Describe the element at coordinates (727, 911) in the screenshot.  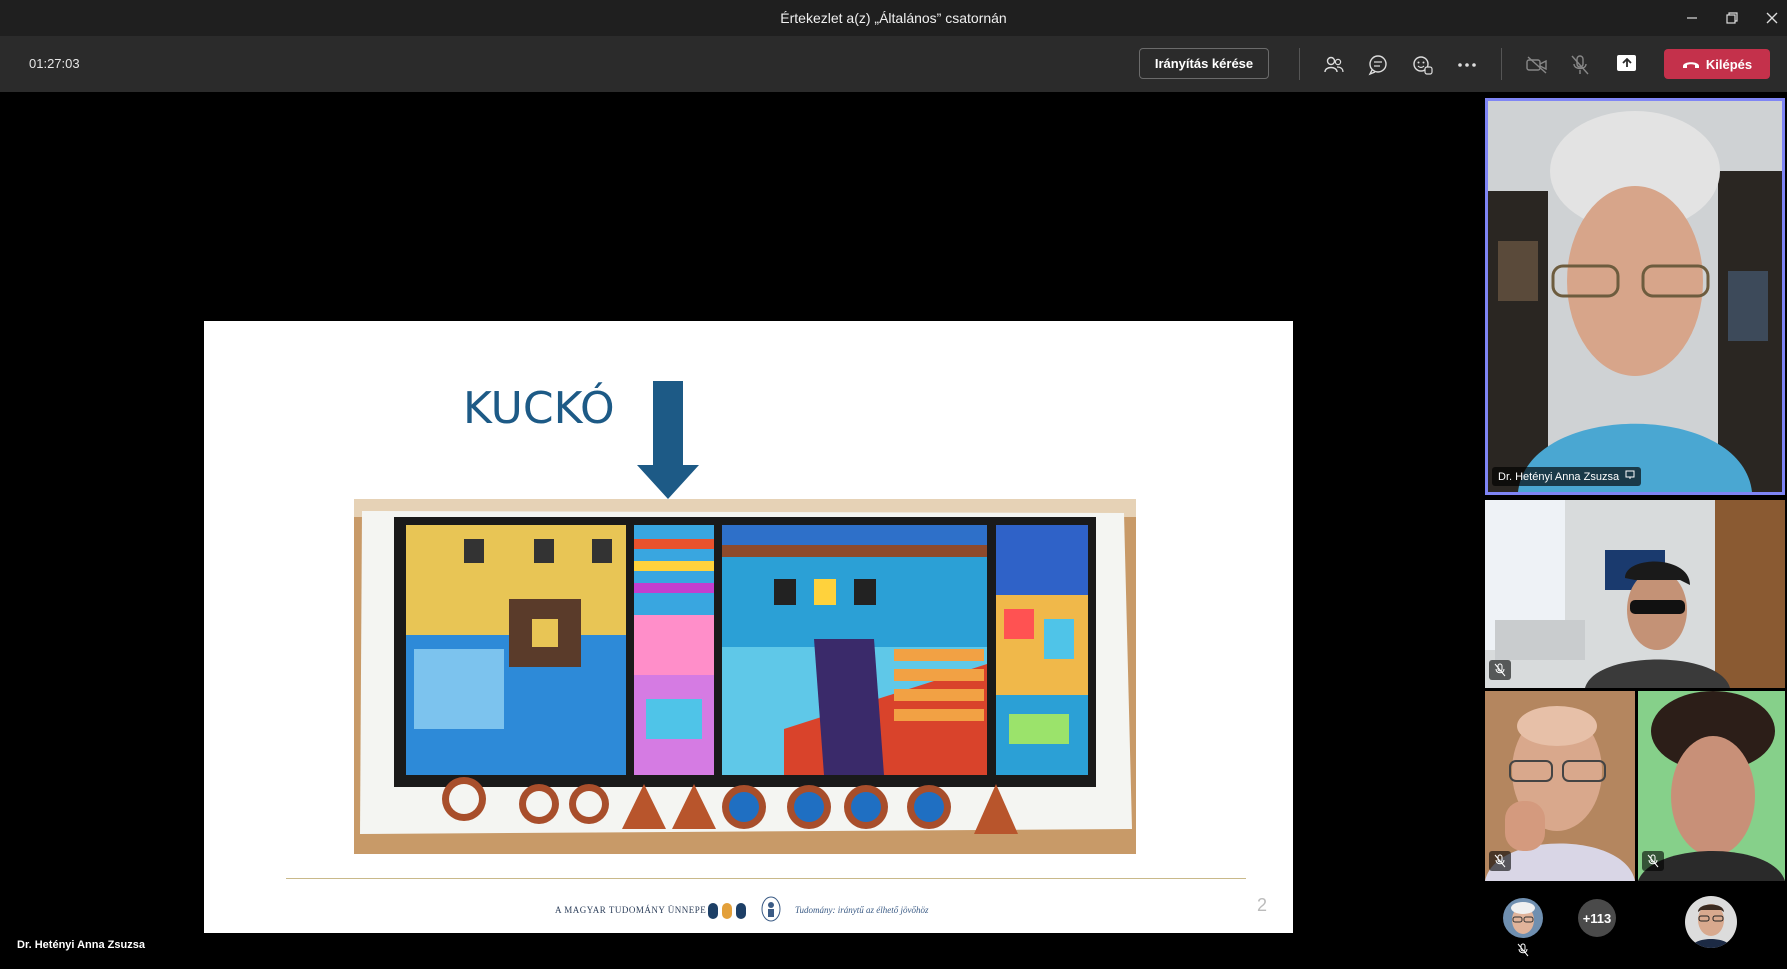
I see `event-logo-icon` at that location.